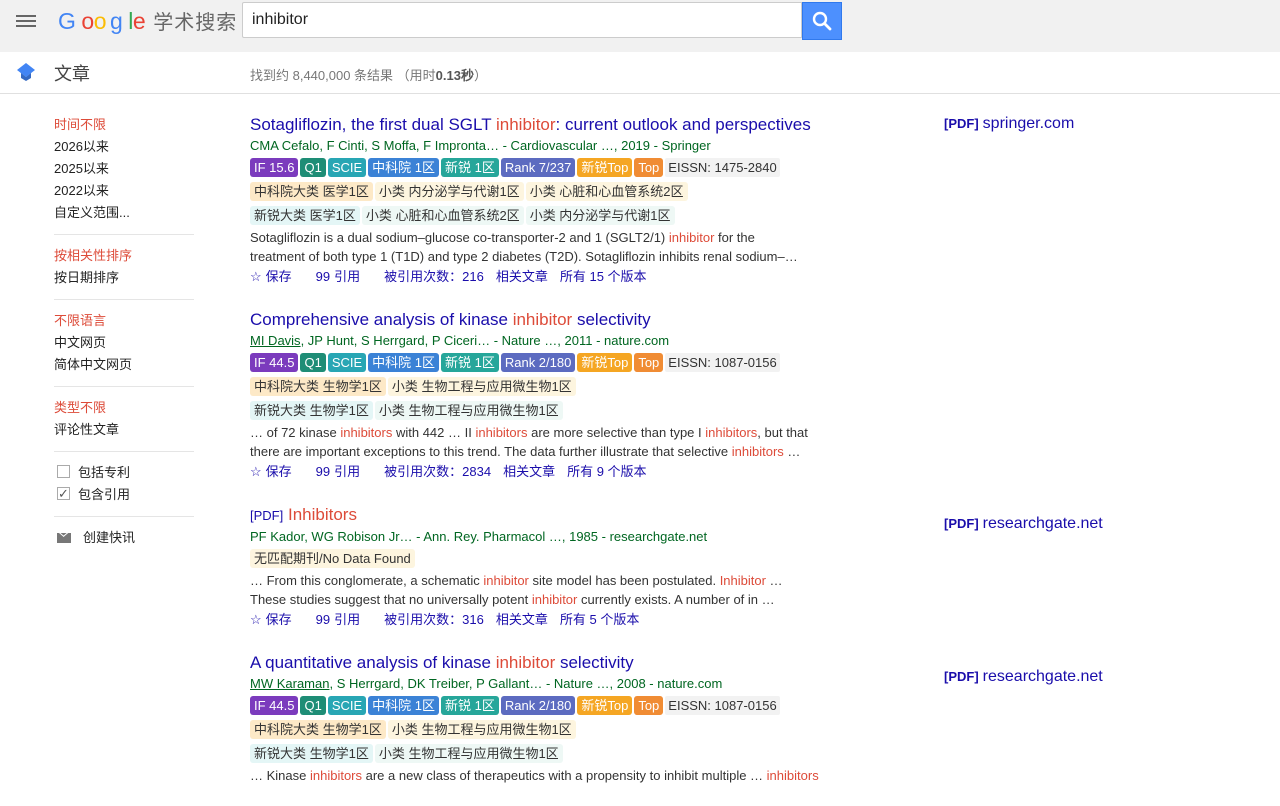 The height and width of the screenshot is (806, 1280). I want to click on create-alert-link: 创建快讯, so click(124, 538).